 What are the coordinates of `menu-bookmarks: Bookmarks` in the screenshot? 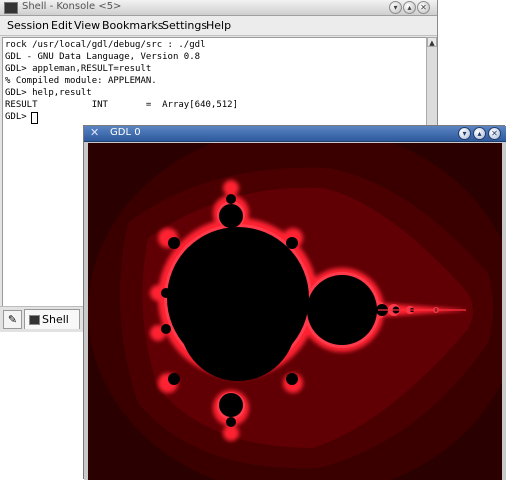 It's located at (132, 25).